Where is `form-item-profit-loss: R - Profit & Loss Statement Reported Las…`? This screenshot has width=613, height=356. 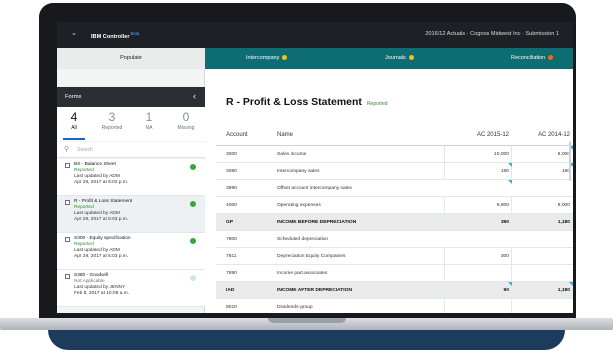 form-item-profit-loss: R - Profit & Loss Statement Reported Las… is located at coordinates (131, 214).